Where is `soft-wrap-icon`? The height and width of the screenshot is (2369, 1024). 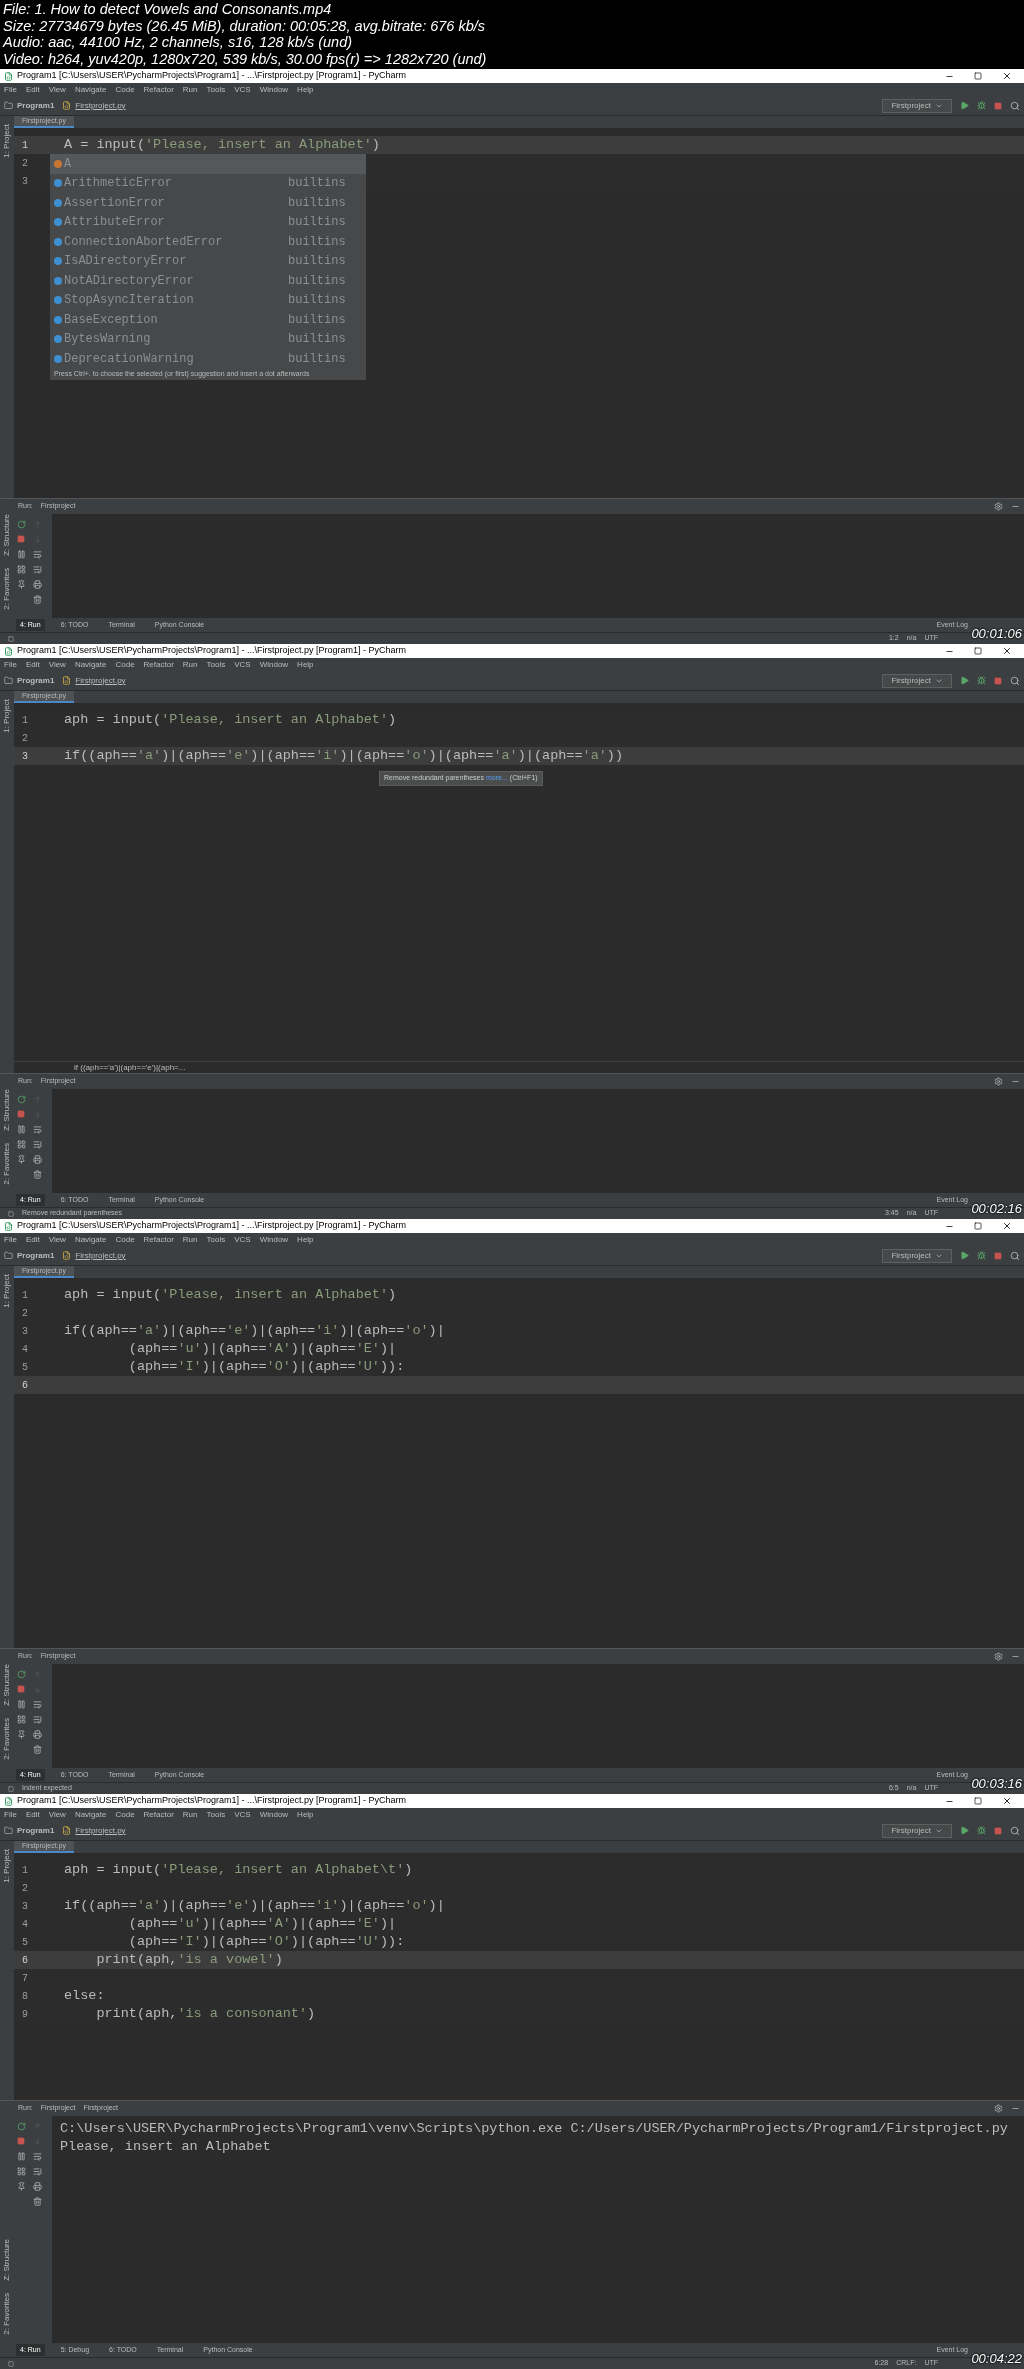
soft-wrap-icon is located at coordinates (37, 1704).